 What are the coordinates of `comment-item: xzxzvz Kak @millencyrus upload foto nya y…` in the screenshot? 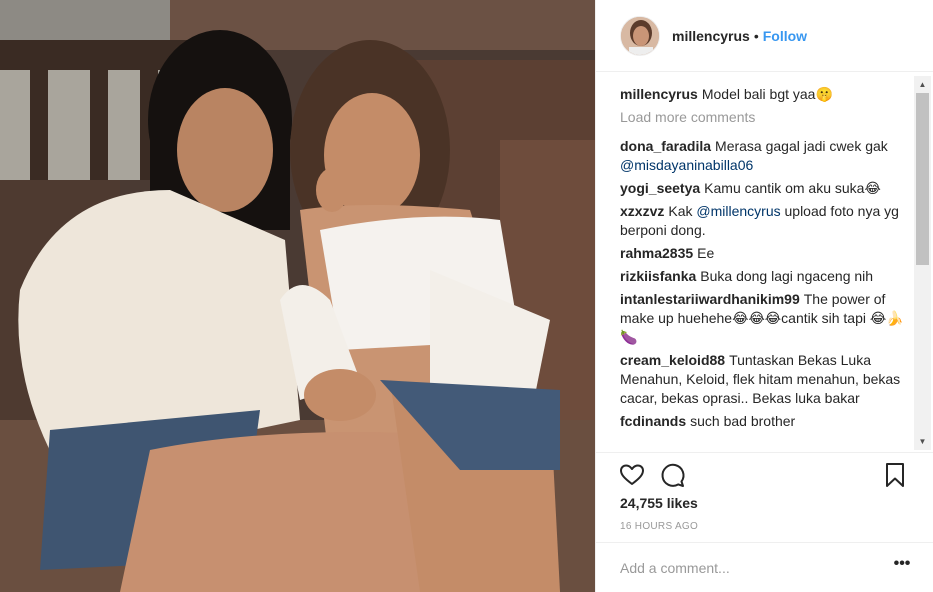 It's located at (766, 221).